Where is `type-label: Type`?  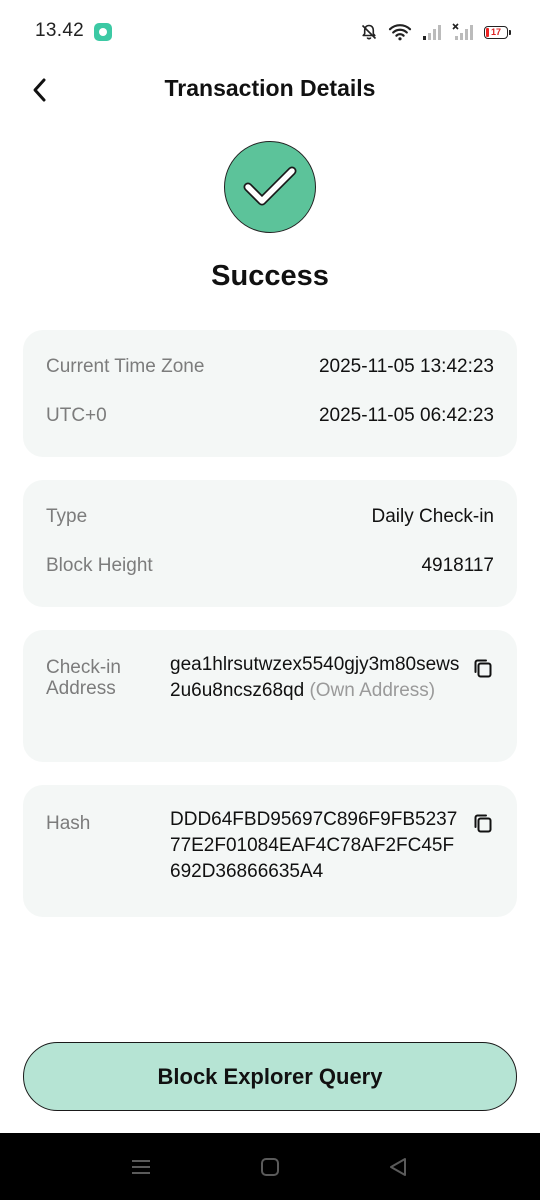
type-label: Type is located at coordinates (67, 516).